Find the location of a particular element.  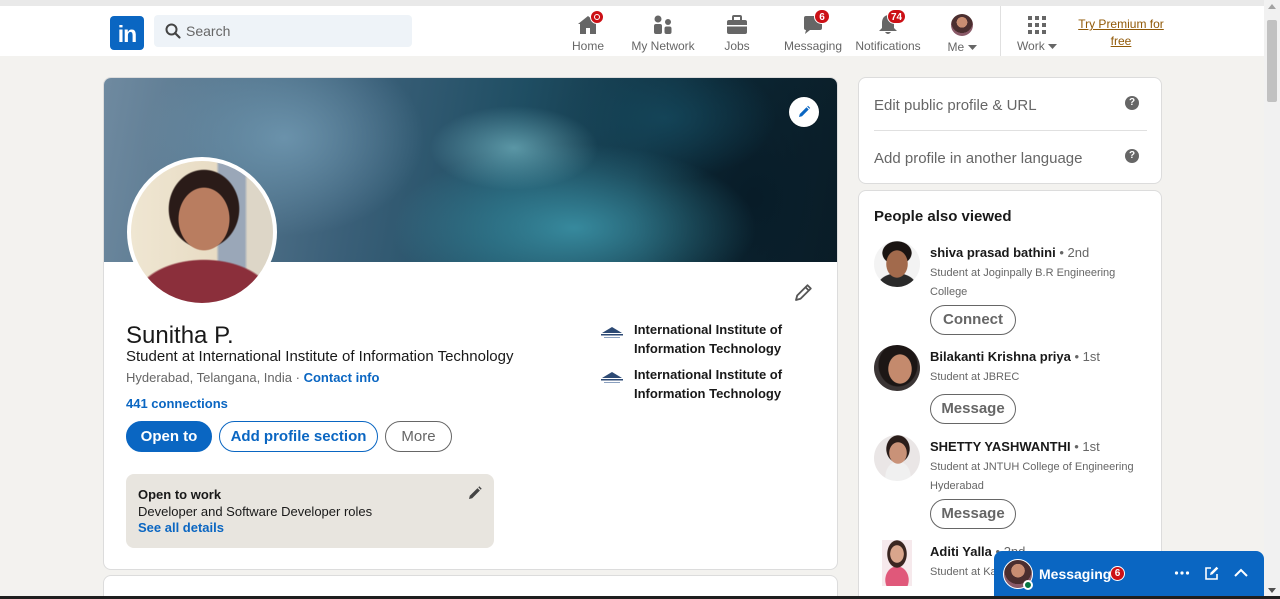

divider is located at coordinates (1010, 130).